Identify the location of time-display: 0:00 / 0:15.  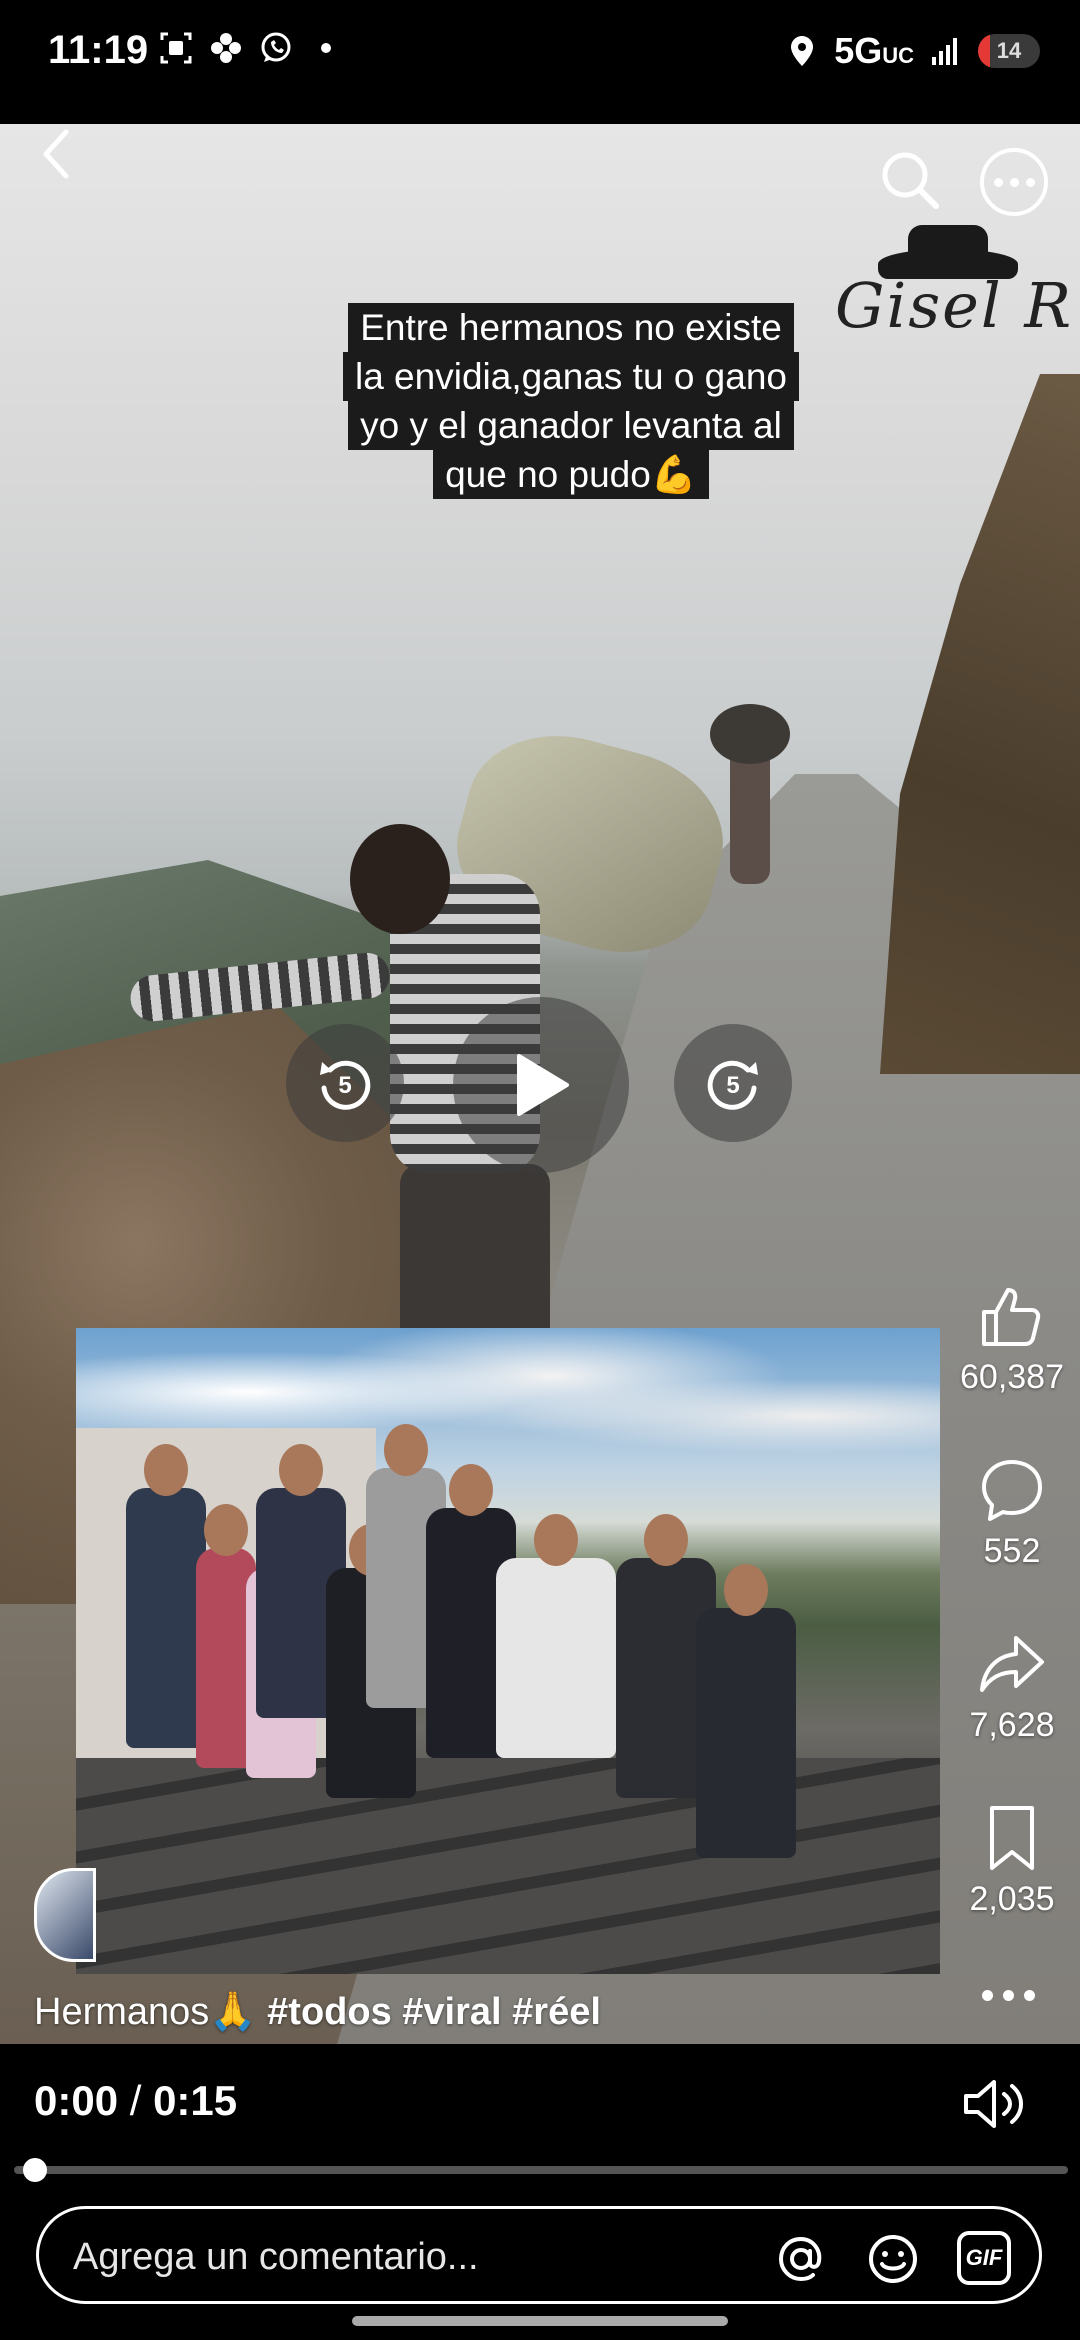
(135, 2101).